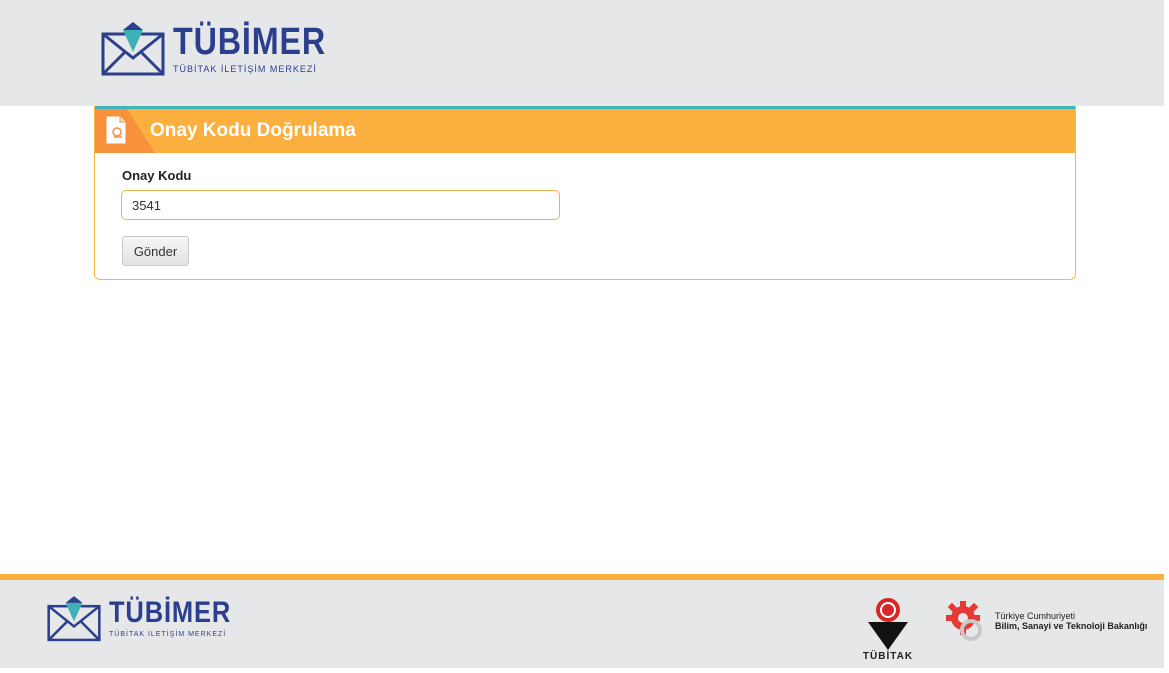 The image size is (1169, 673). What do you see at coordinates (1035, 615) in the screenshot?
I see `ministry-line1: Türkiye Cumhuriyeti` at bounding box center [1035, 615].